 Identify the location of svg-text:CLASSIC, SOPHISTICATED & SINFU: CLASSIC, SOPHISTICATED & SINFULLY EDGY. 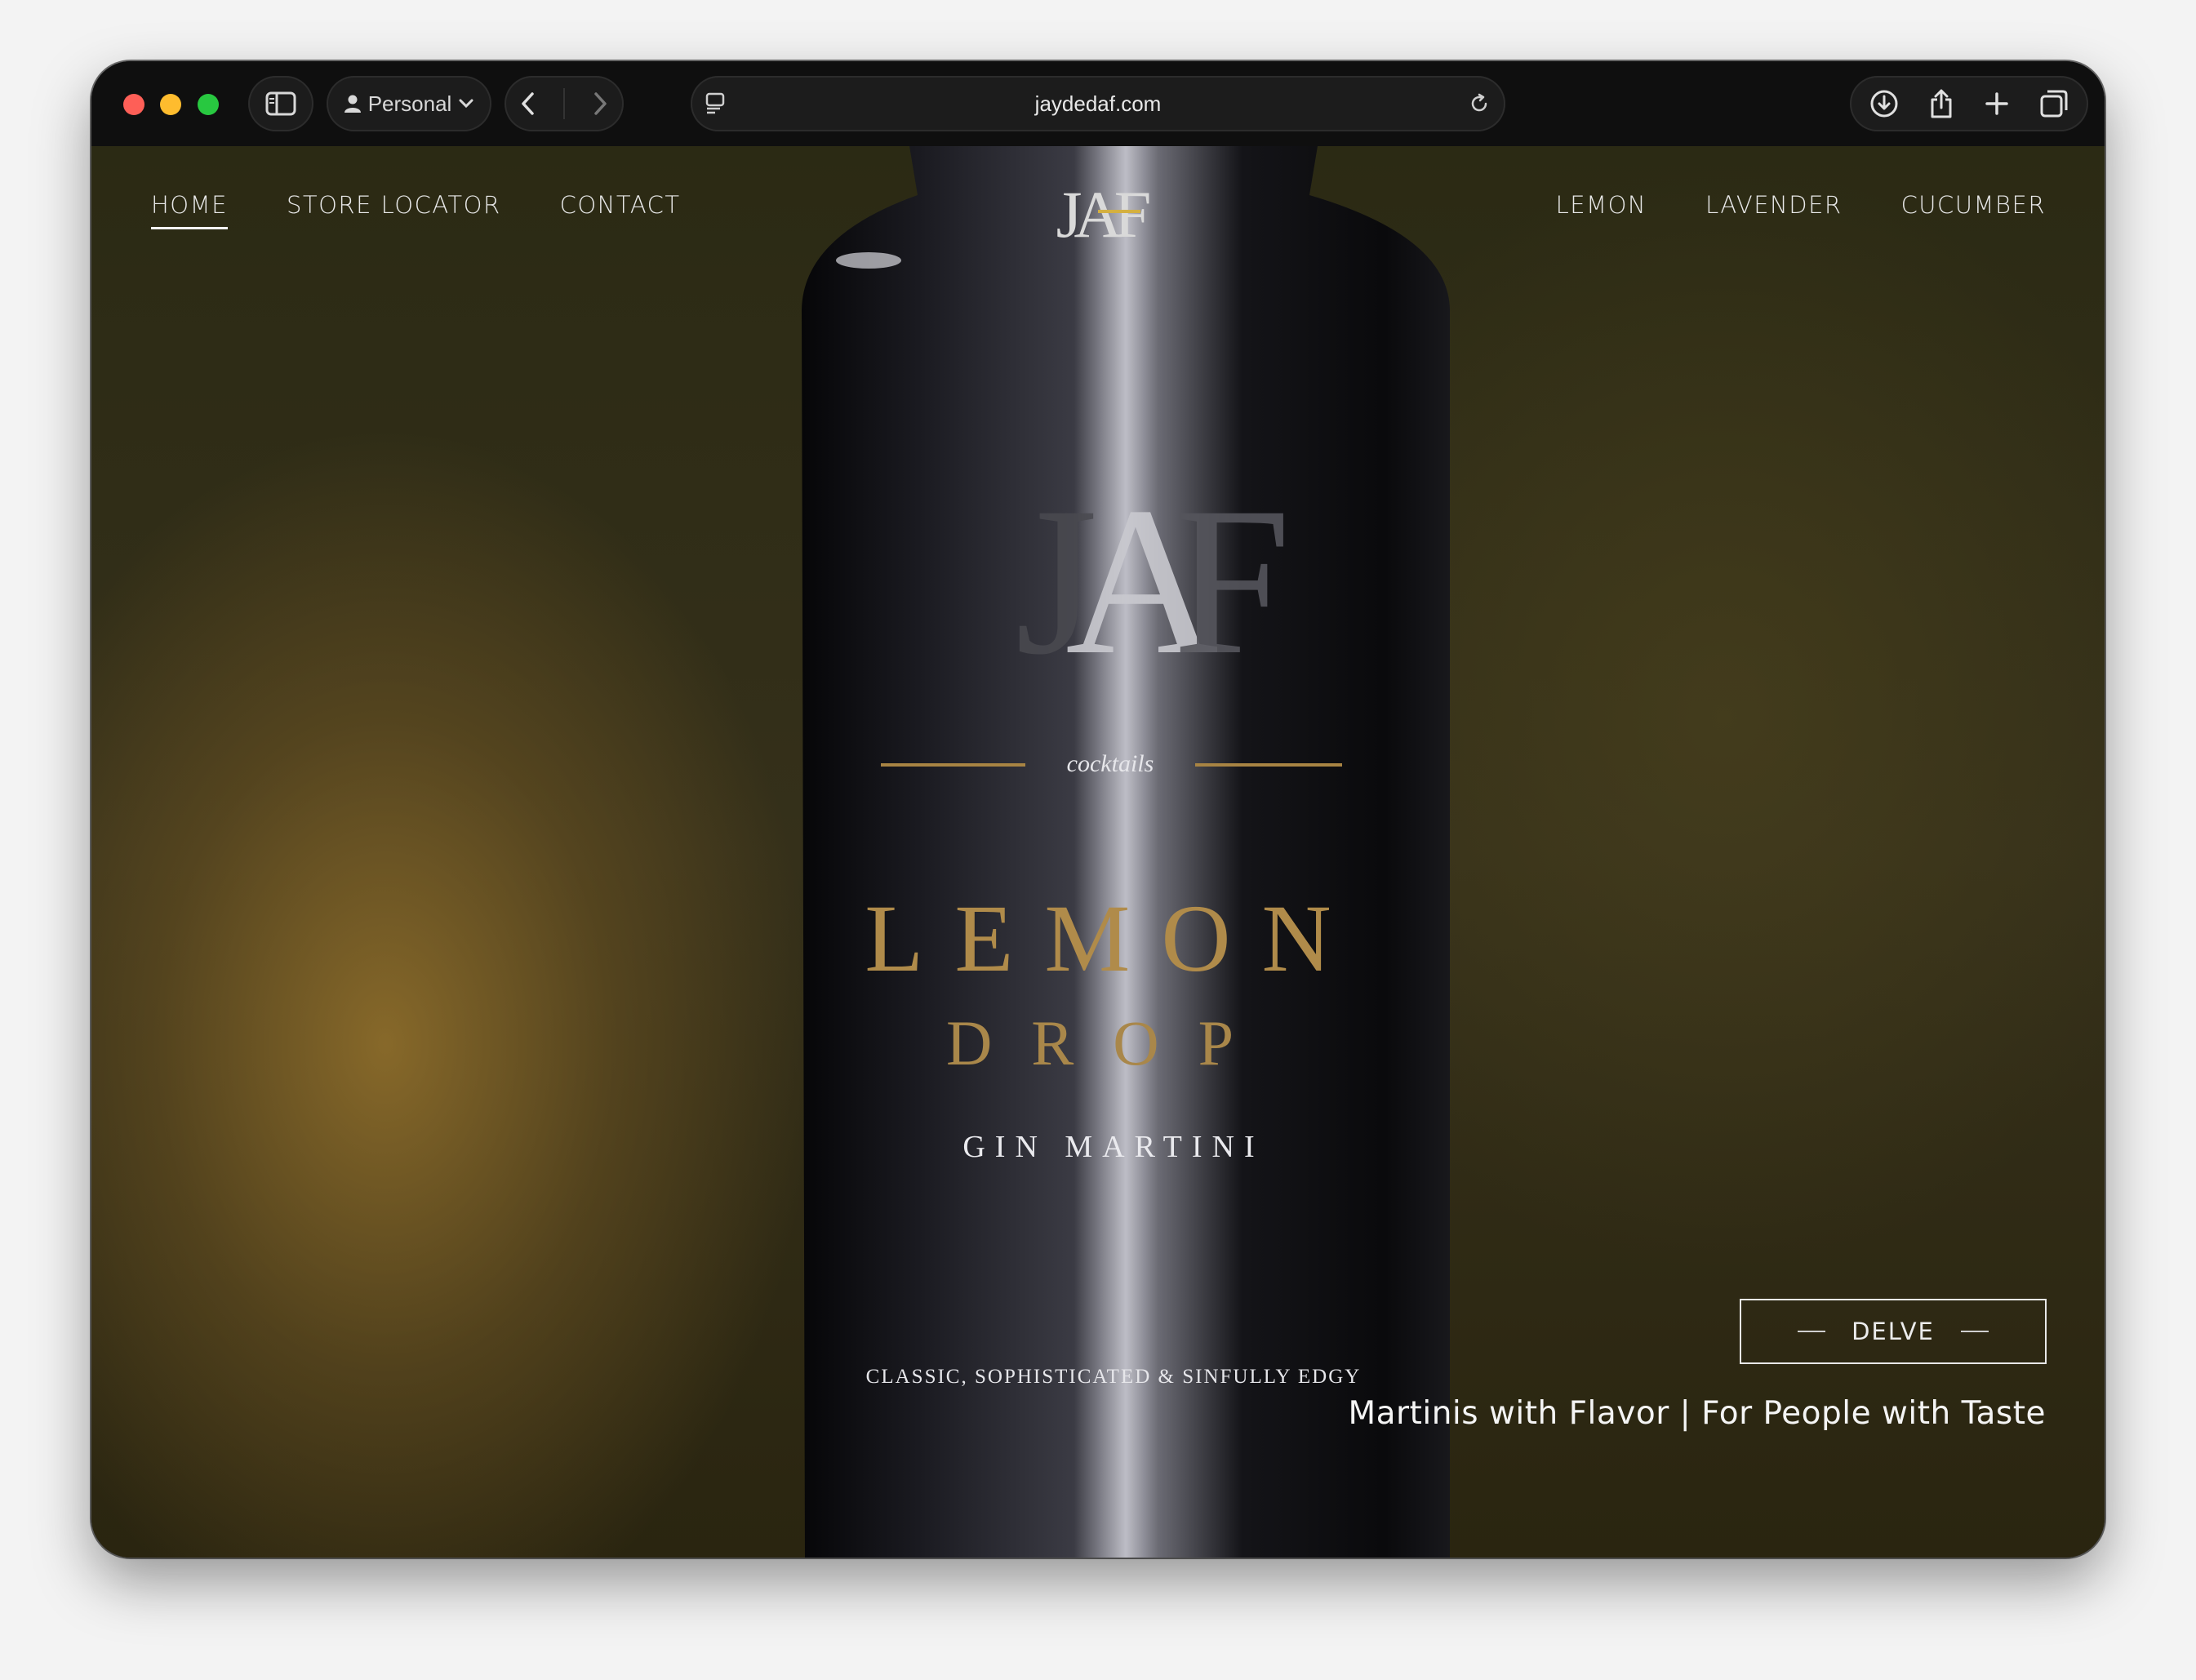
(1114, 1377).